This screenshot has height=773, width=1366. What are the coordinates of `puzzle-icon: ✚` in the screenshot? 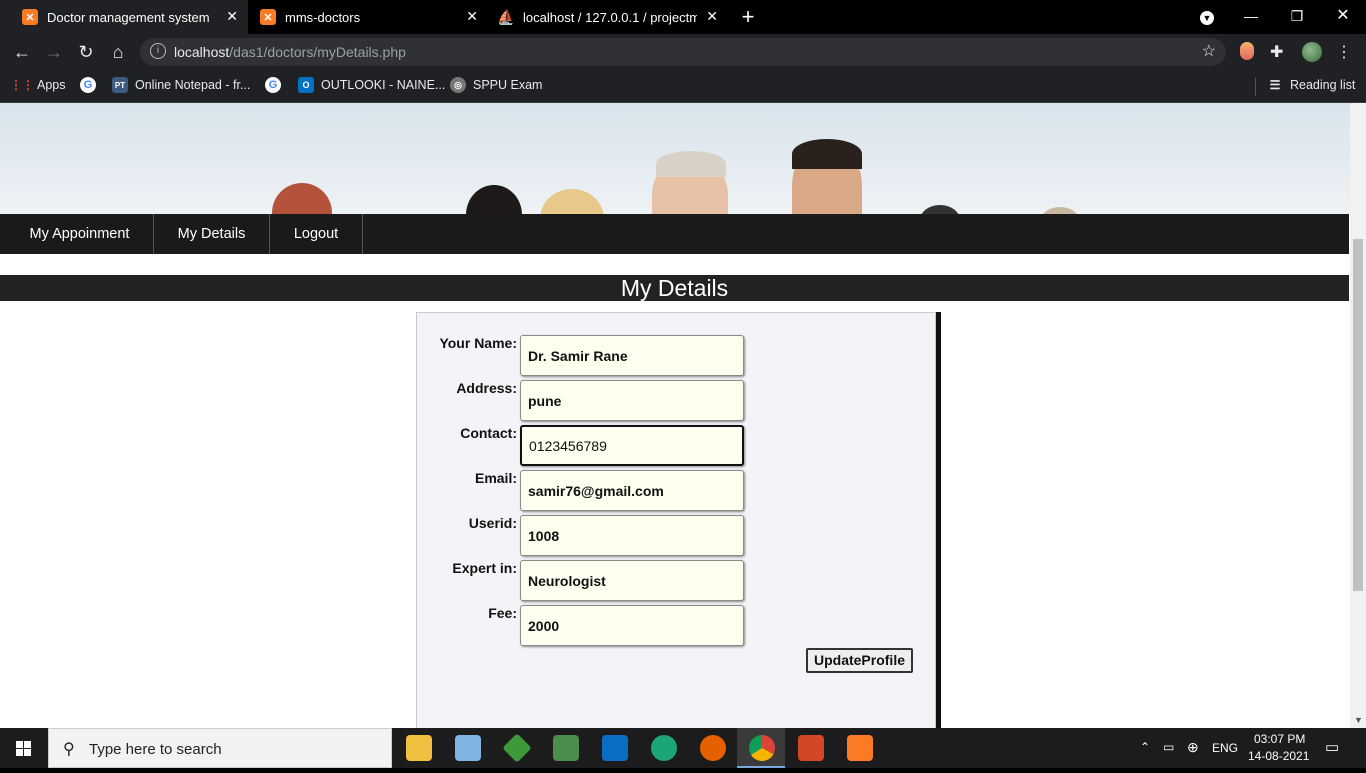 It's located at (1280, 52).